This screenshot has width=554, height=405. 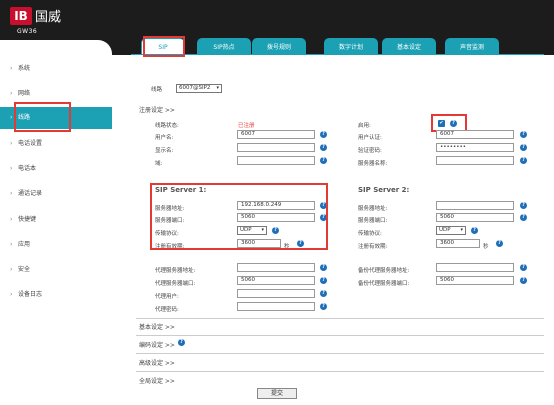 What do you see at coordinates (276, 160) in the screenshot?
I see `domain-field` at bounding box center [276, 160].